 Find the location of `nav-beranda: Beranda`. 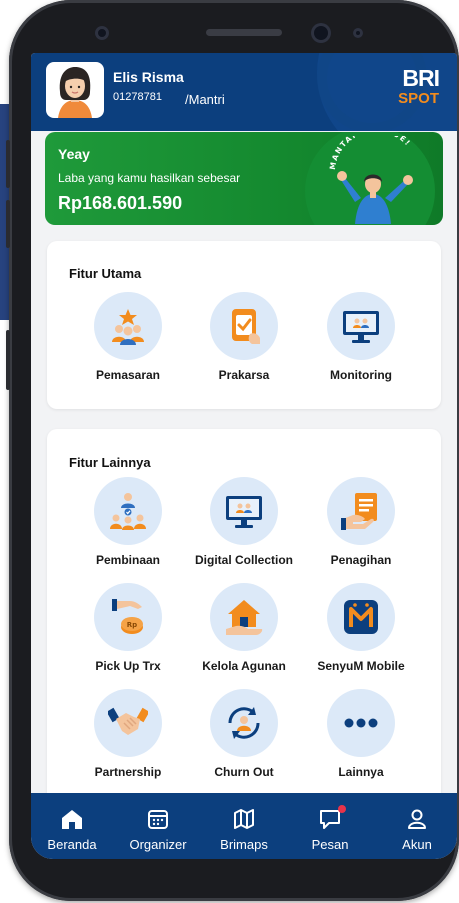

nav-beranda: Beranda is located at coordinates (72, 826).